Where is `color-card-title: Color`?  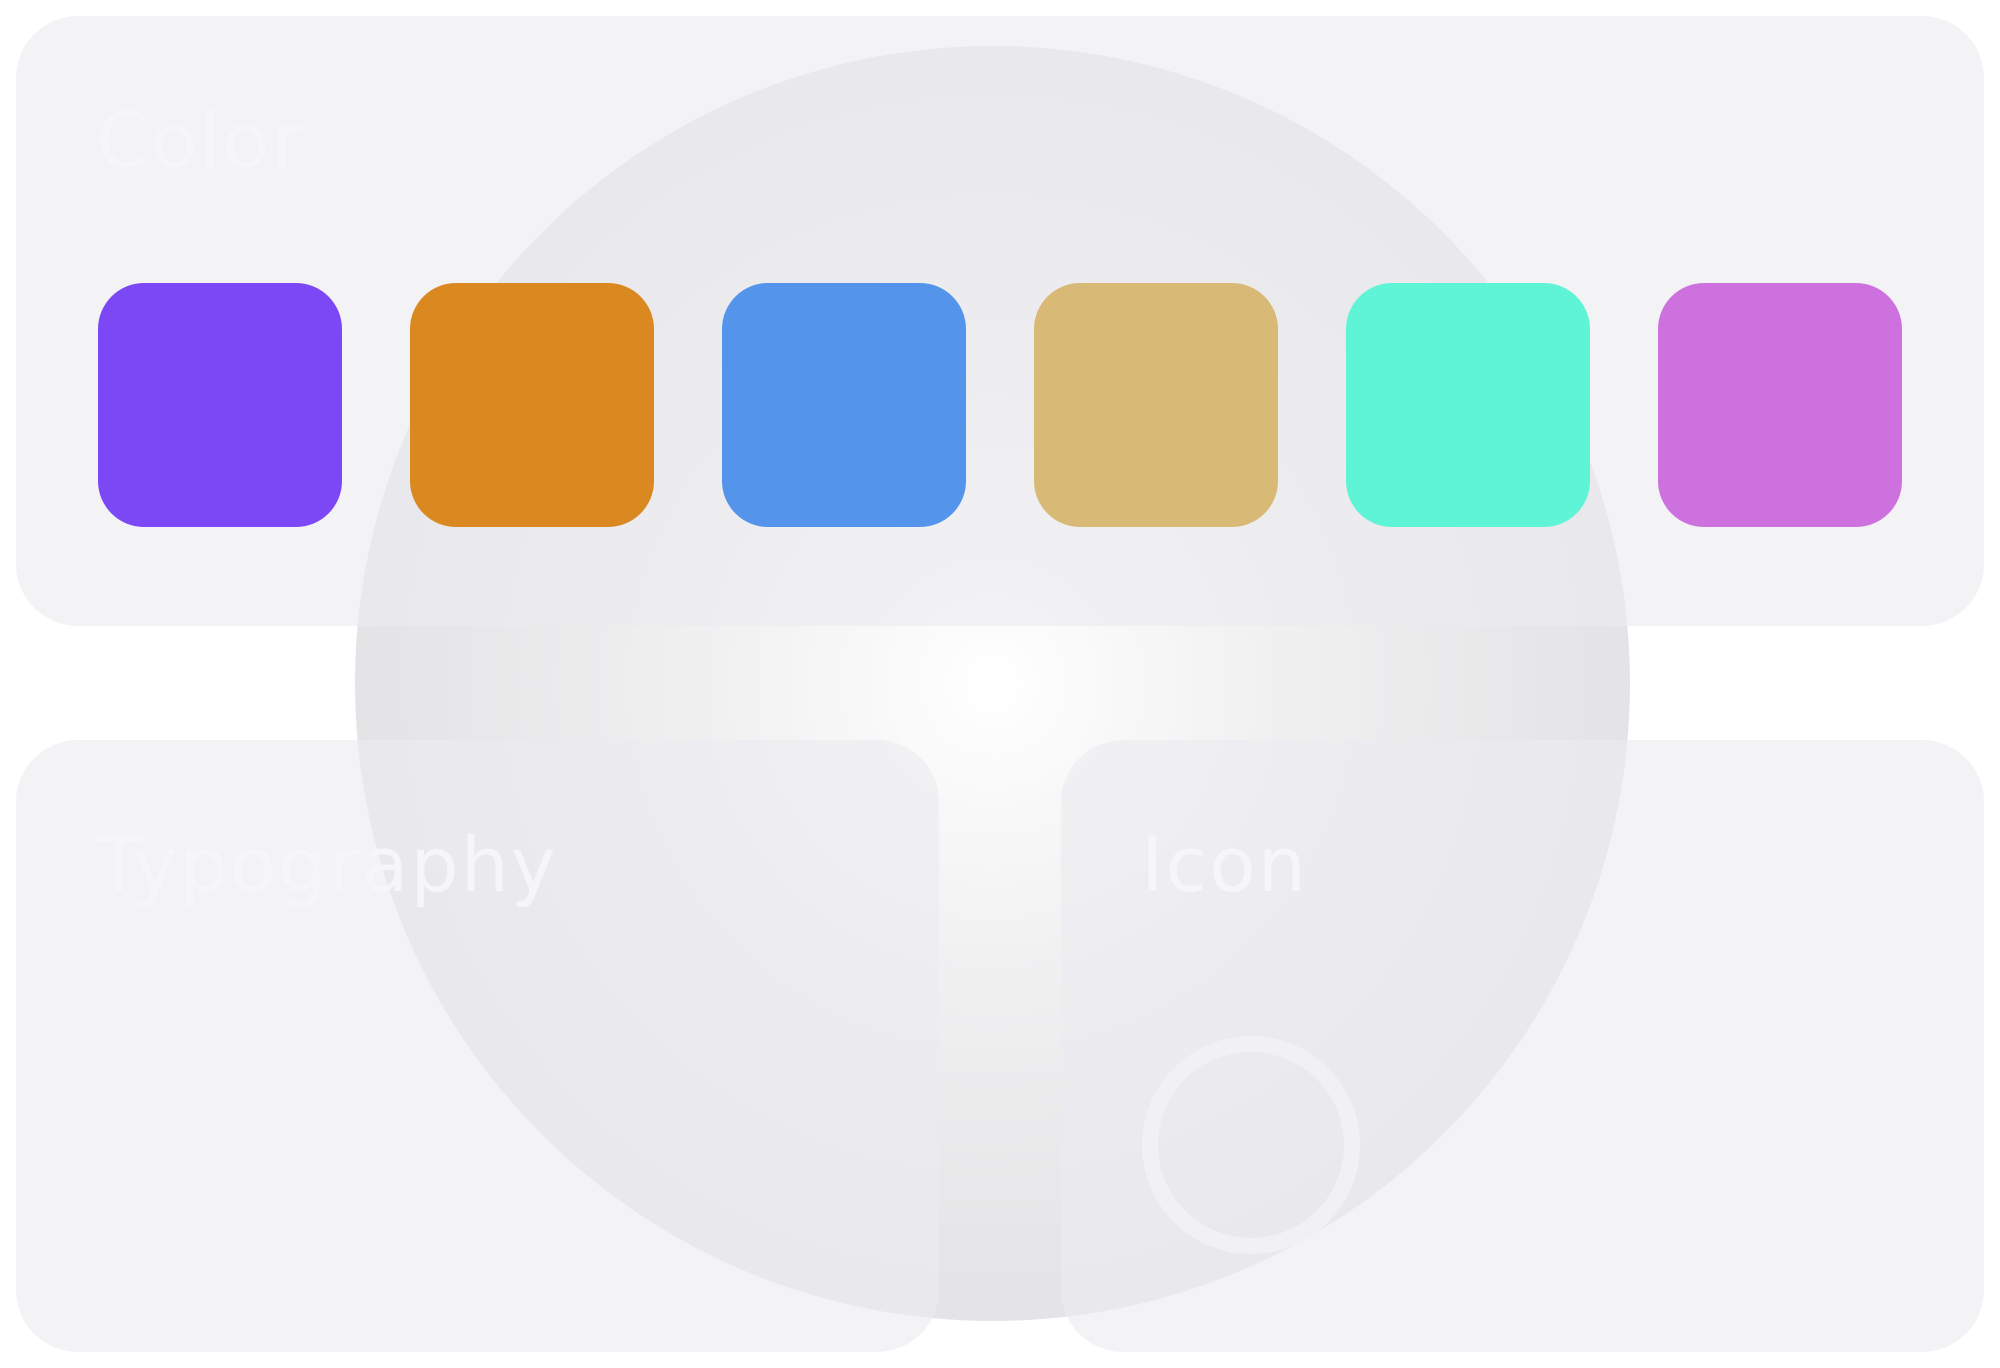 color-card-title: Color is located at coordinates (200, 140).